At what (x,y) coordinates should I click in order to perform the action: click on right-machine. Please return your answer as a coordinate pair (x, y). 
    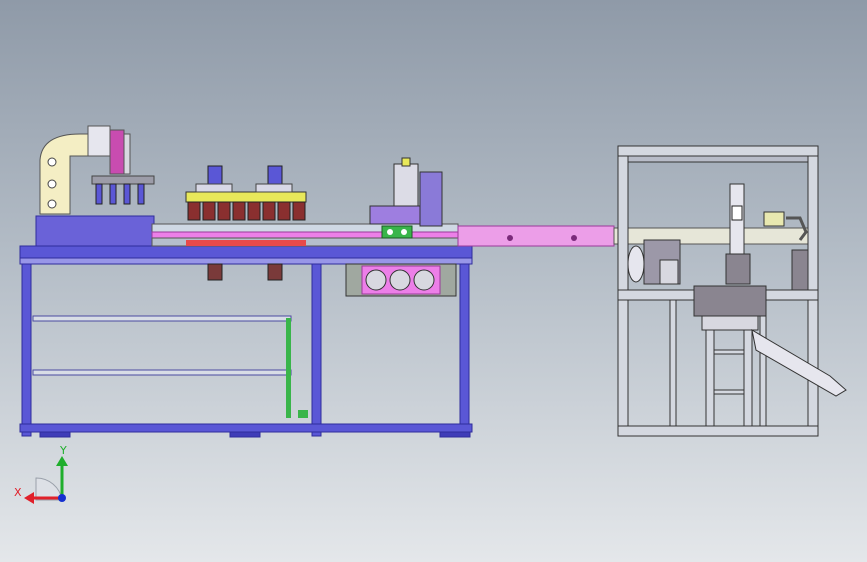
    Looking at the image, I should click on (732, 291).